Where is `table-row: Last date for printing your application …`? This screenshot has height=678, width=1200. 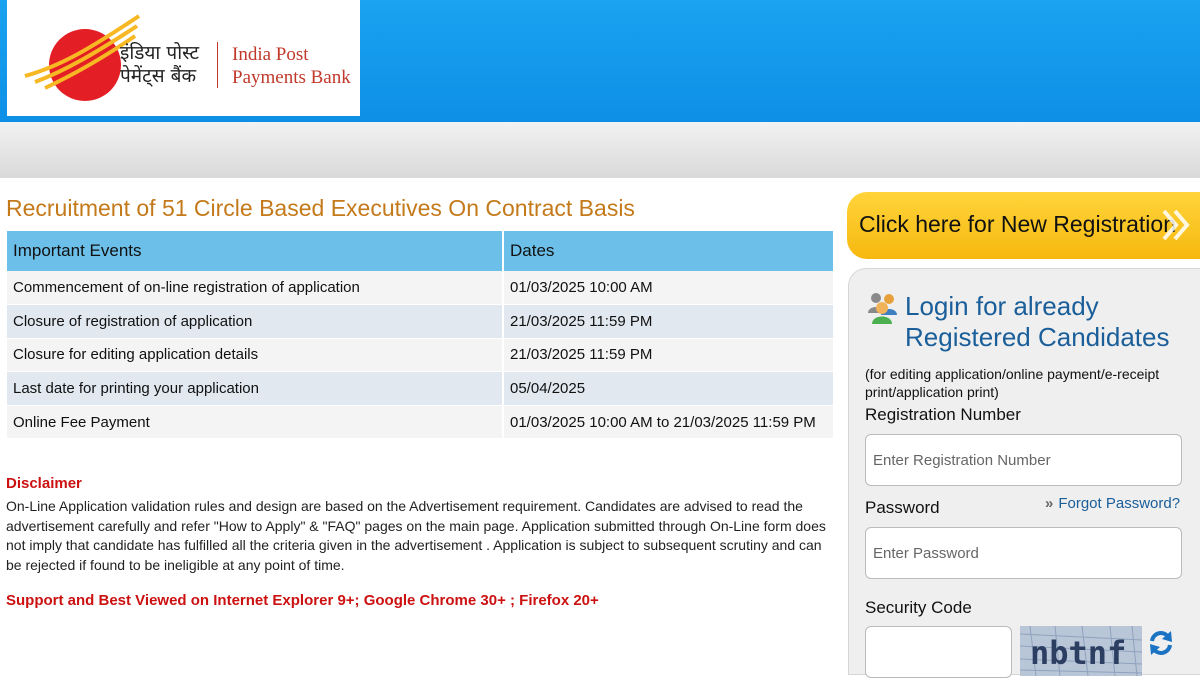
table-row: Last date for printing your application … is located at coordinates (421, 388).